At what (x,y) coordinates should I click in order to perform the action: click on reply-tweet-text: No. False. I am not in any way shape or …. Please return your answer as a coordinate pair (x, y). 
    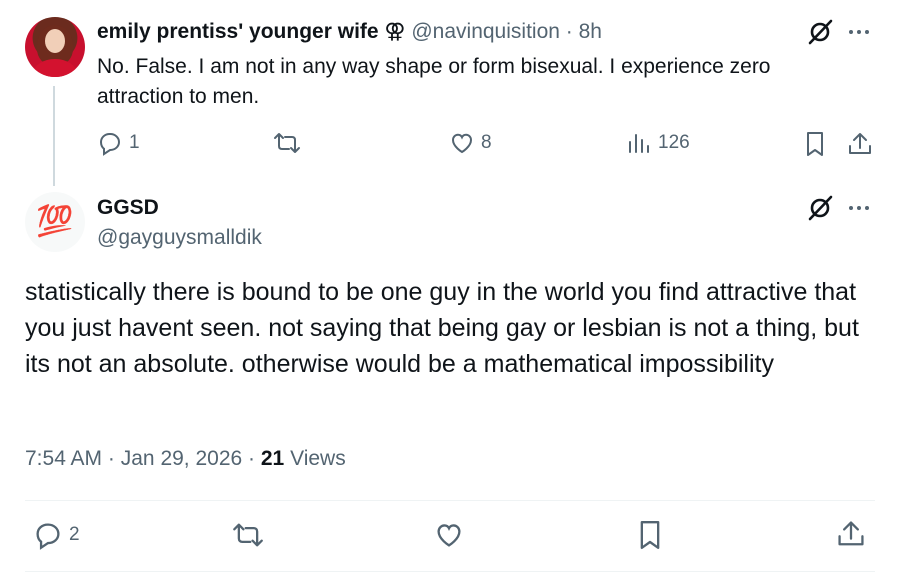
    Looking at the image, I should click on (434, 81).